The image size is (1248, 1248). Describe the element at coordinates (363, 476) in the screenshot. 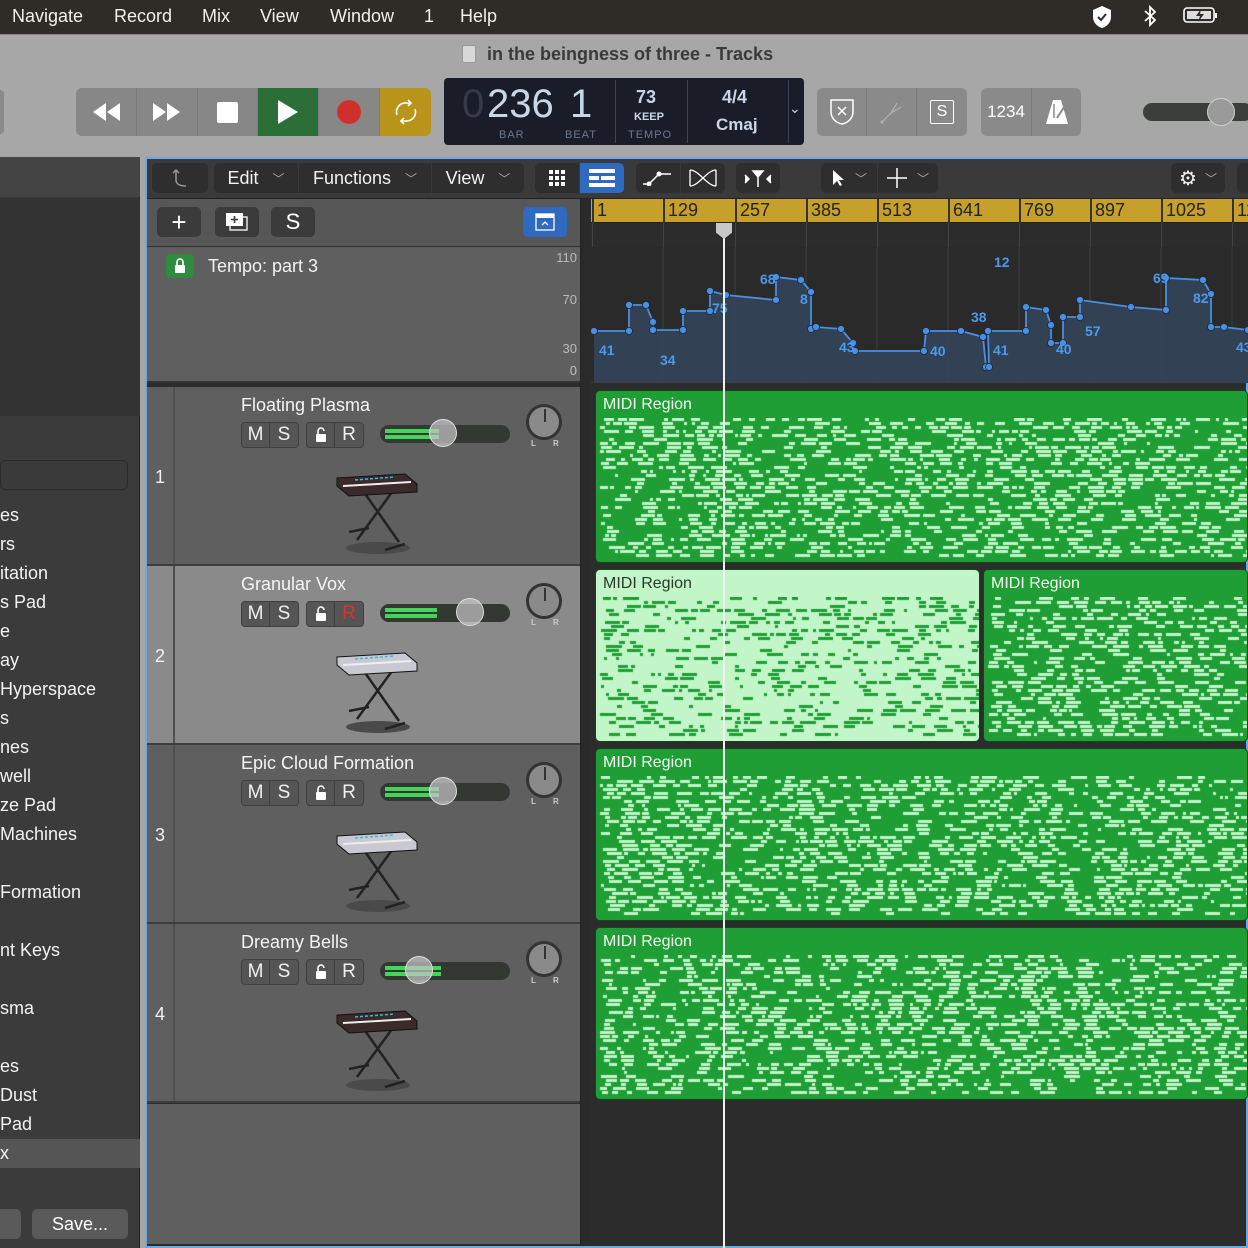

I see `track-header: 1 Floating Plasma M S R L R` at that location.